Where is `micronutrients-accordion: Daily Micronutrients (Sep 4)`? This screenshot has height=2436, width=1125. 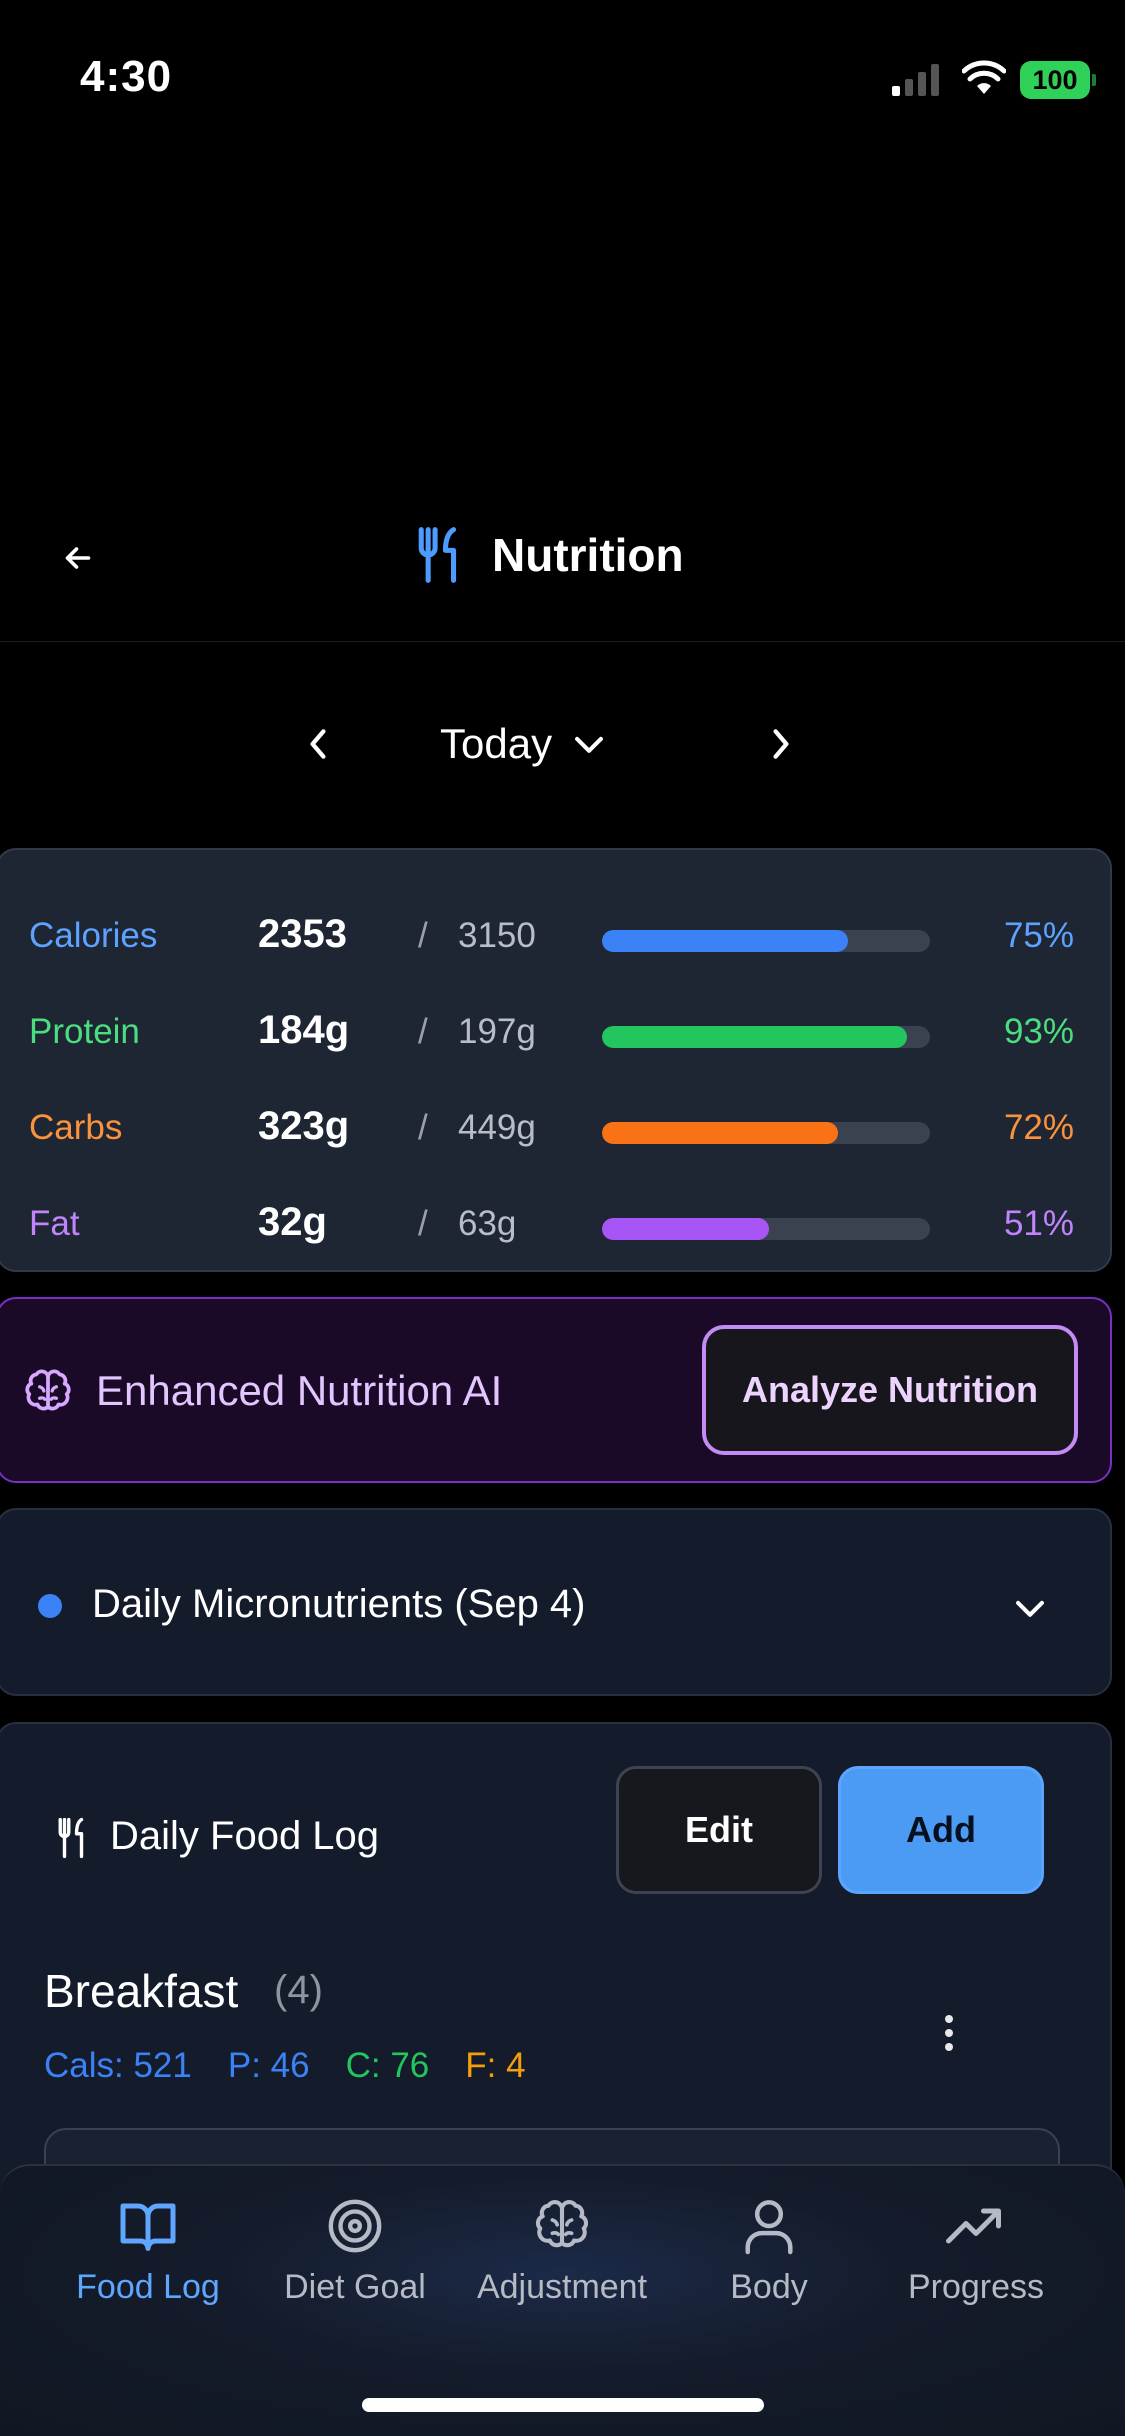 micronutrients-accordion: Daily Micronutrients (Sep 4) is located at coordinates (556, 1602).